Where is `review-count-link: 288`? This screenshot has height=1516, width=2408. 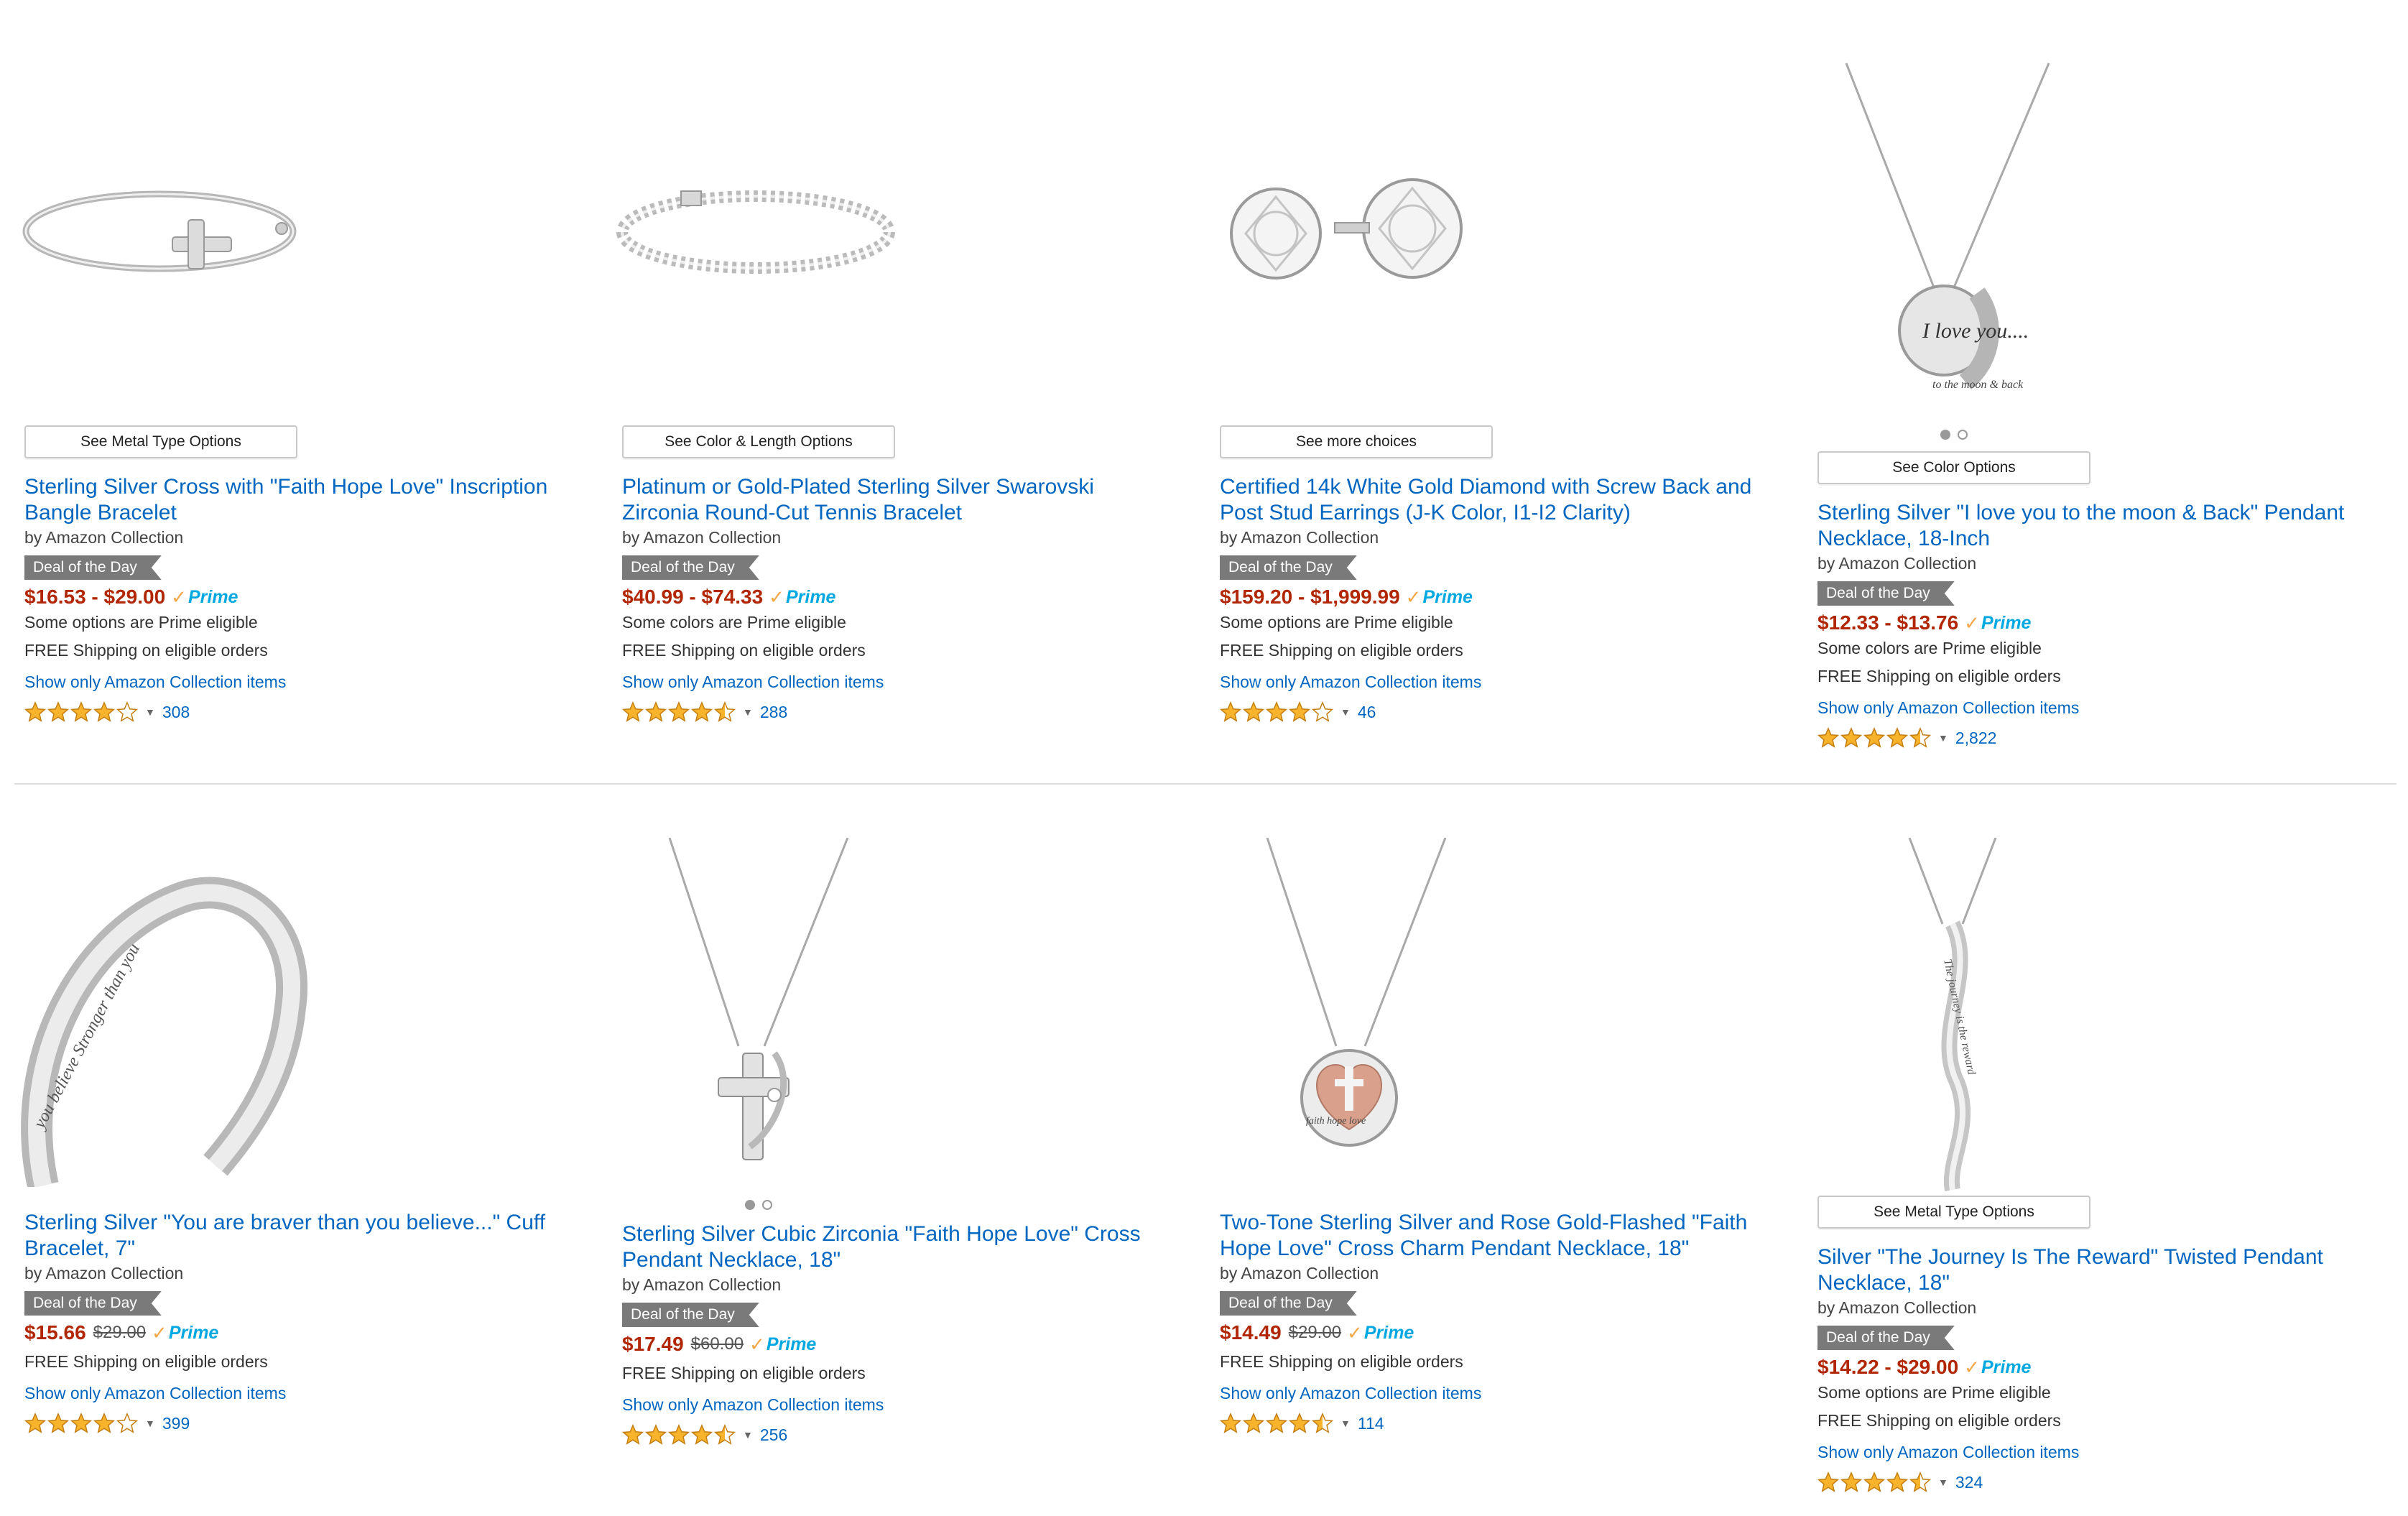
review-count-link: 288 is located at coordinates (773, 712).